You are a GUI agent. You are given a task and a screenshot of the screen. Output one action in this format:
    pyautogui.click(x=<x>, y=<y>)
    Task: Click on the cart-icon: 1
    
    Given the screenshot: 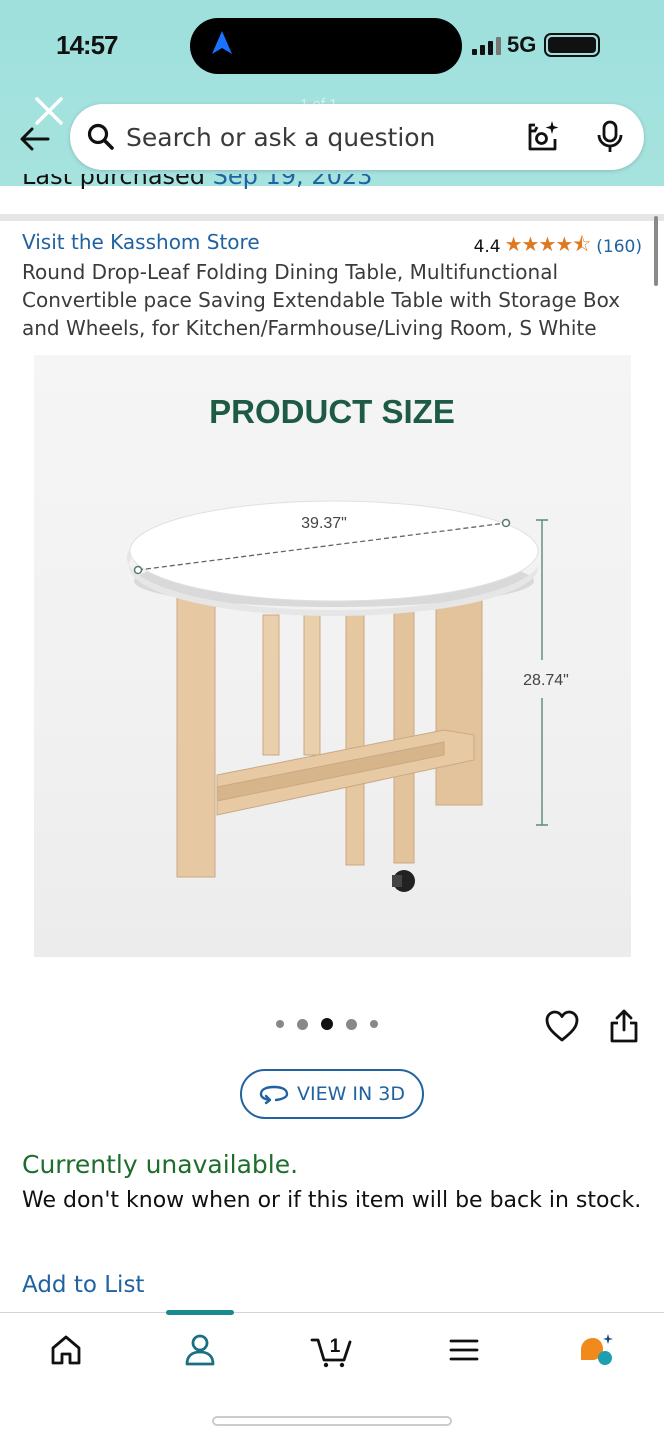 What is the action you would take?
    pyautogui.click(x=332, y=1350)
    